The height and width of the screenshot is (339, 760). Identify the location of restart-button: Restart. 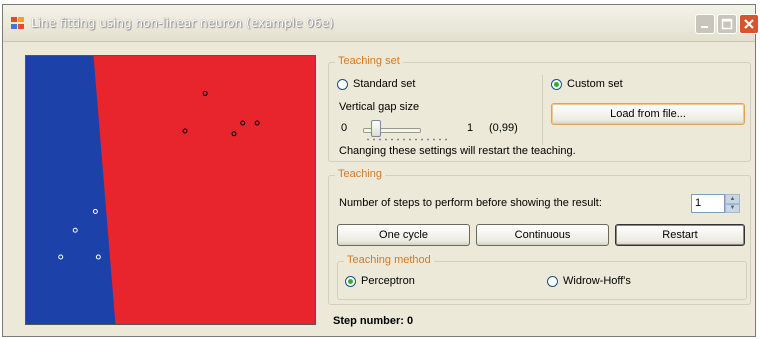
(680, 235).